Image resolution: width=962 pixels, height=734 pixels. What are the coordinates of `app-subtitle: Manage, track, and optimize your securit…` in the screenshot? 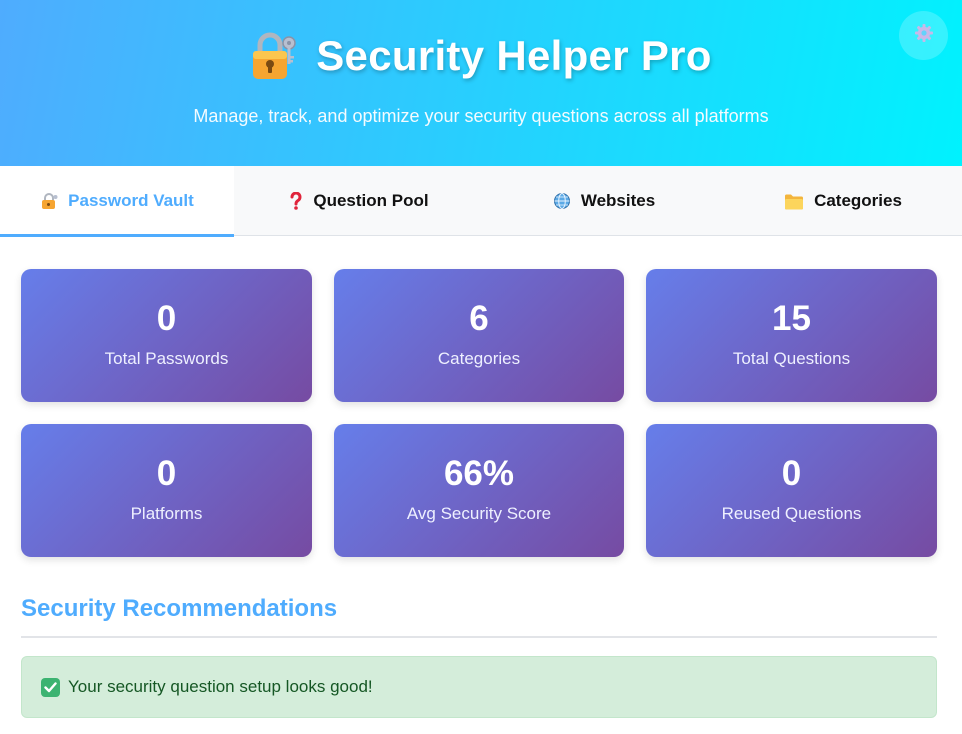 It's located at (481, 116).